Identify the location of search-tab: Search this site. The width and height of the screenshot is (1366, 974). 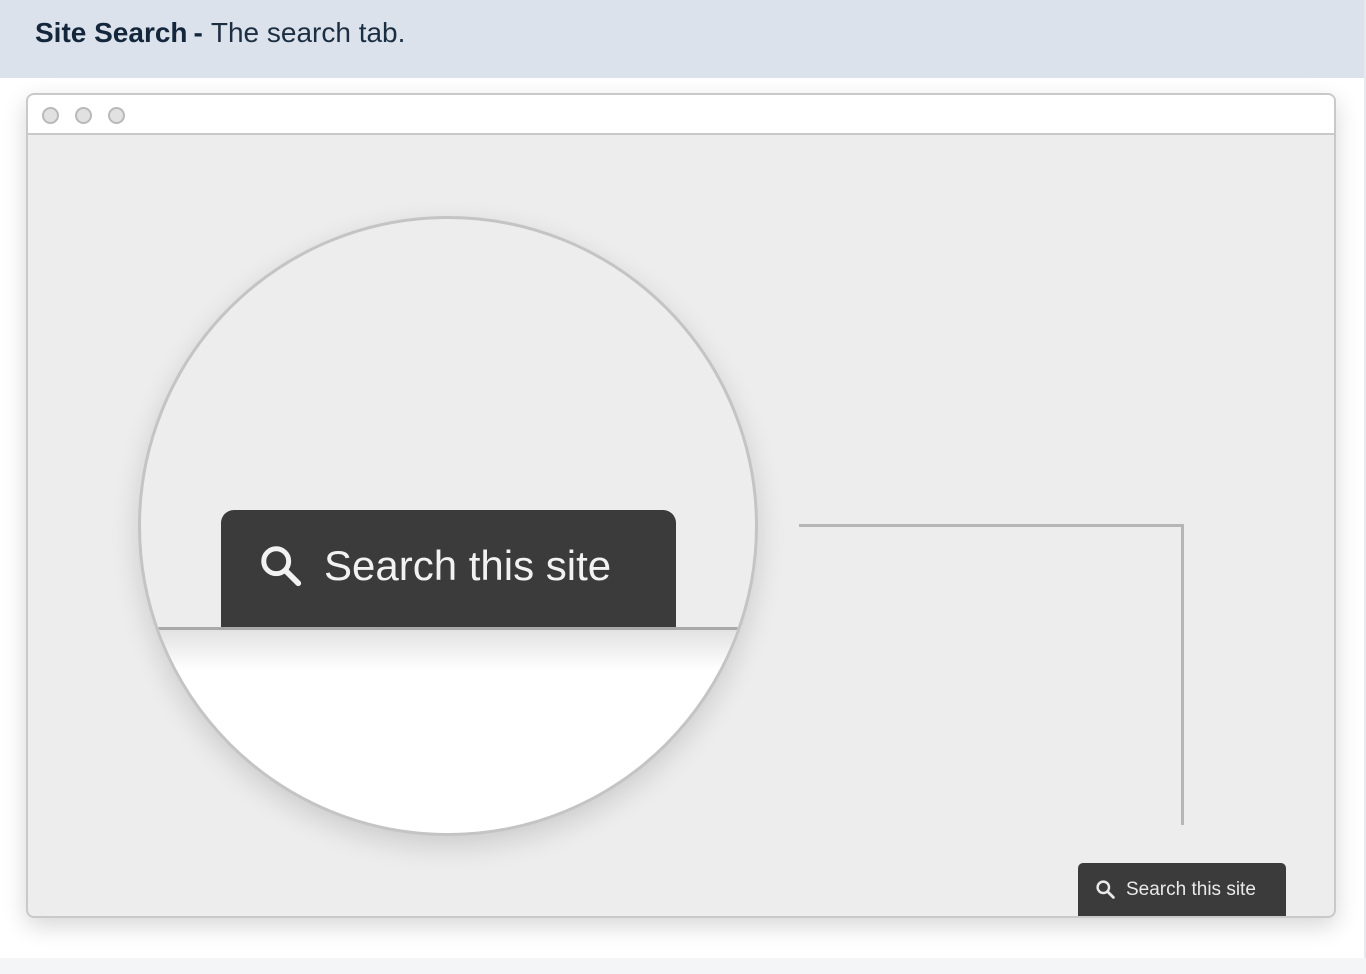
(1182, 889).